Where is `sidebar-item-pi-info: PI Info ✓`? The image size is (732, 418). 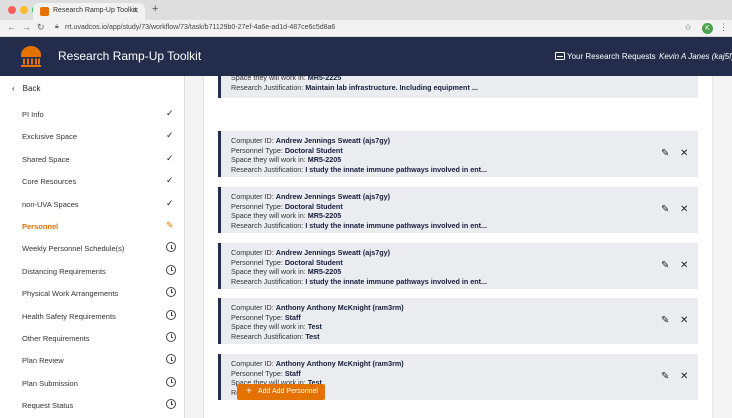 sidebar-item-pi-info: PI Info ✓ is located at coordinates (92, 114).